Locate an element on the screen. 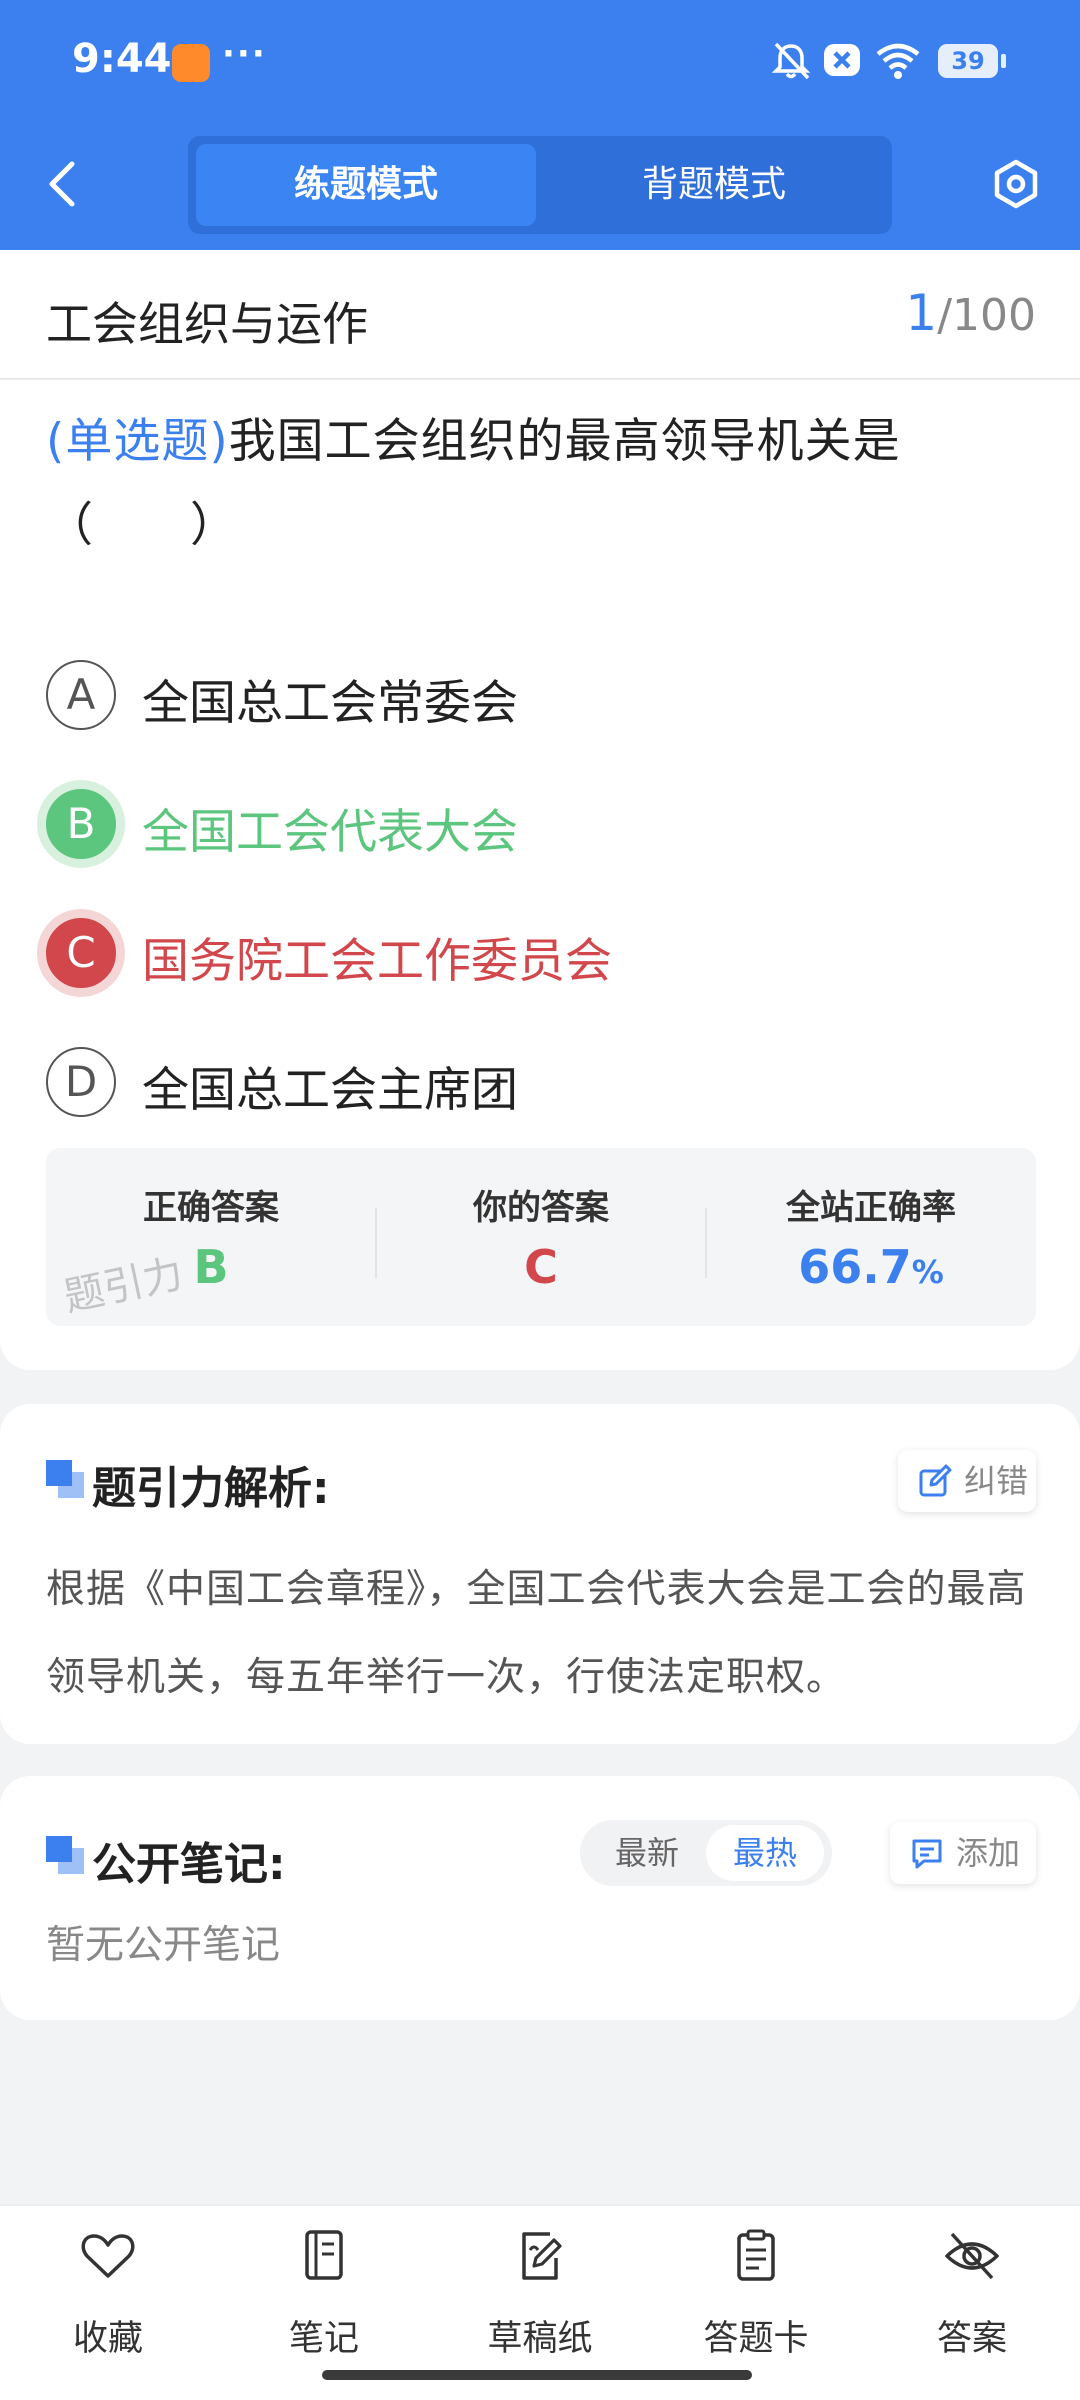 This screenshot has width=1080, height=2400. option-text: 国务院工会工作委员会 is located at coordinates (377, 961).